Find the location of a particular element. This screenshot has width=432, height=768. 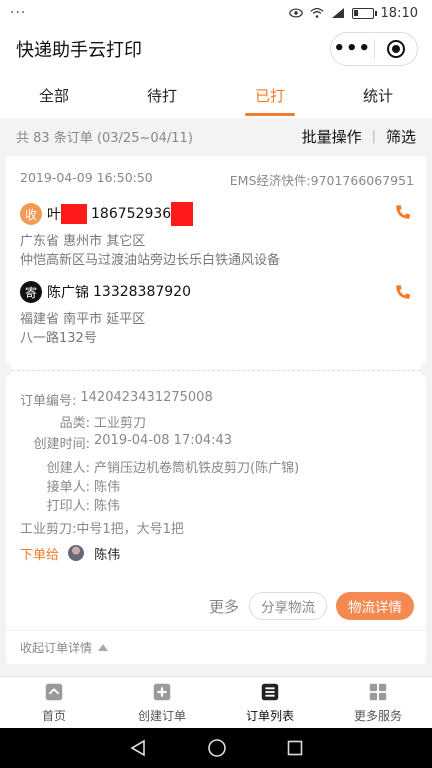

eye-icon is located at coordinates (295, 13).